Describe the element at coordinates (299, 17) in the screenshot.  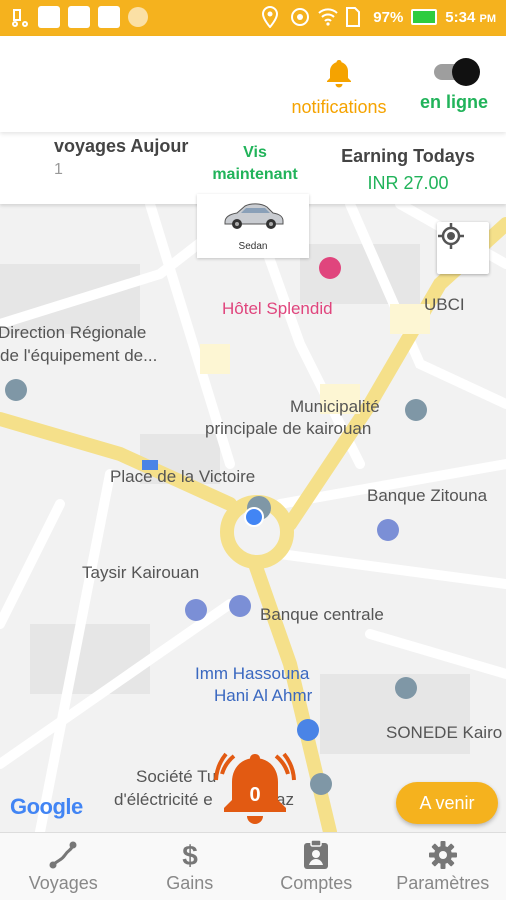
I see `hotspot-icon` at that location.